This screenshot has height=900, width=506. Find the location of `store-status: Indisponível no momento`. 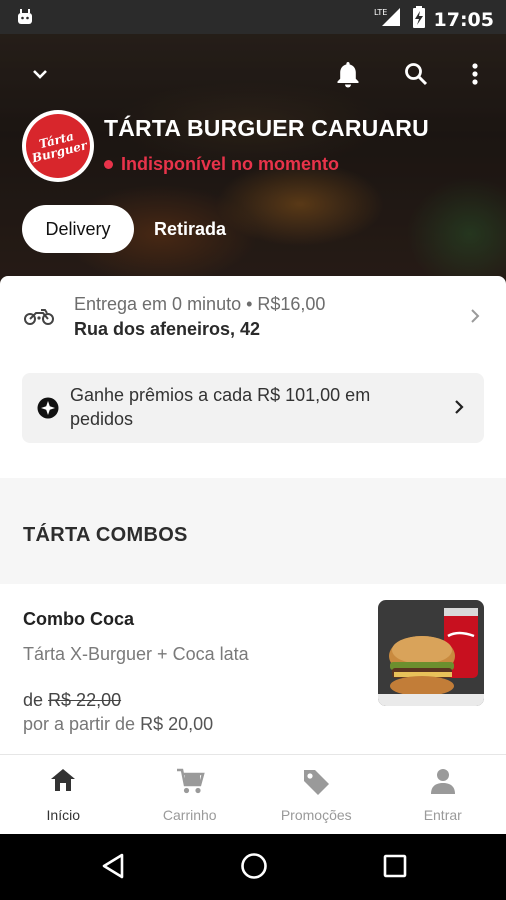

store-status: Indisponível no momento is located at coordinates (221, 164).